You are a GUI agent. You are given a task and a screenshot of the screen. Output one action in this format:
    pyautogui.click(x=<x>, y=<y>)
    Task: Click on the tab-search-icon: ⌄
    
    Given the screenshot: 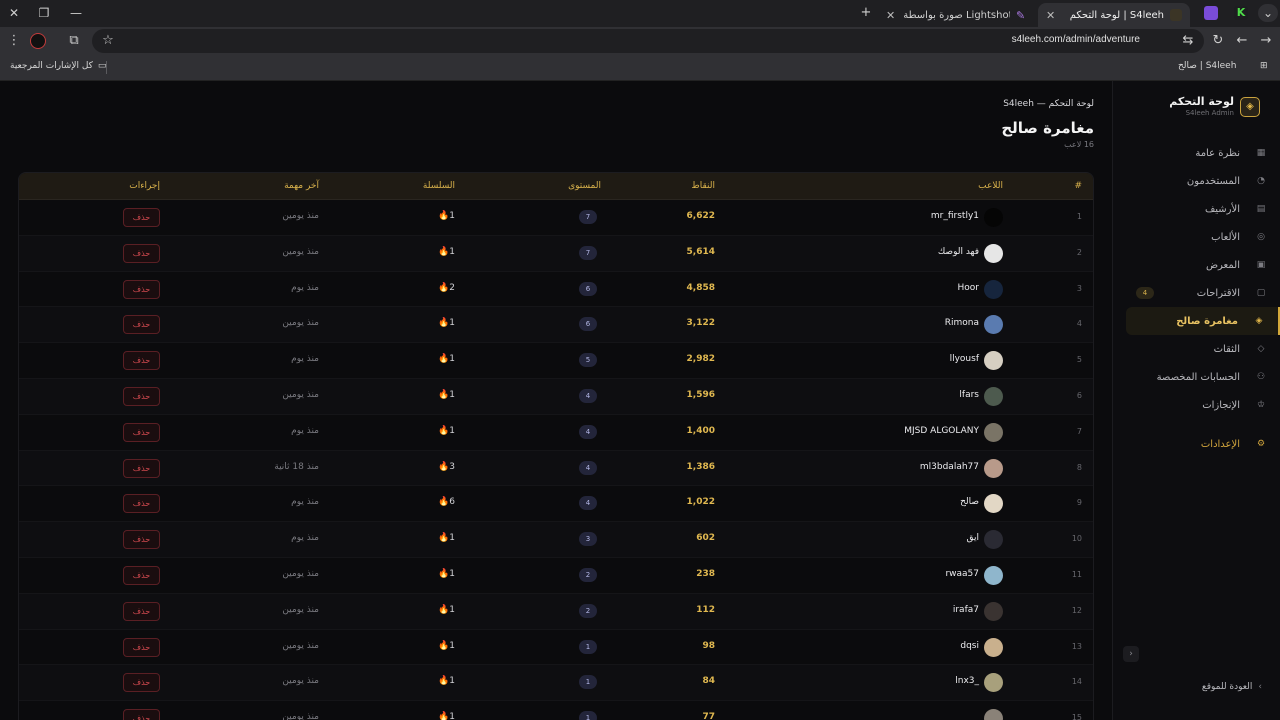 What is the action you would take?
    pyautogui.click(x=1268, y=13)
    